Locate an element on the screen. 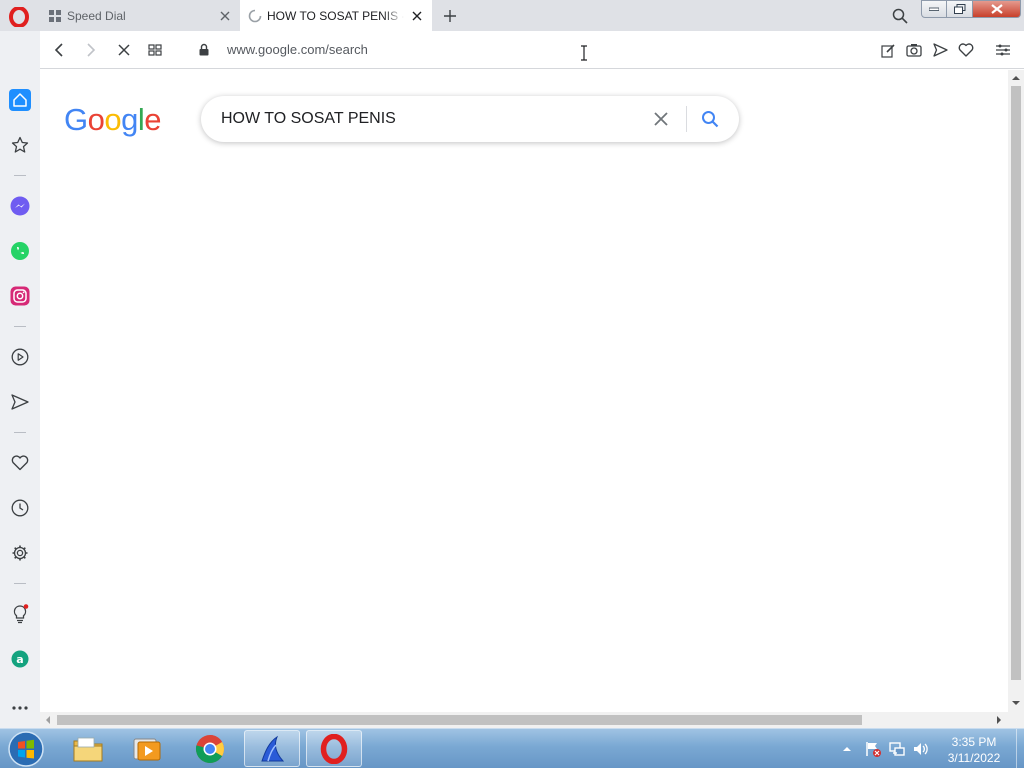 The width and height of the screenshot is (1024, 769). minimize-button is located at coordinates (934, 9).